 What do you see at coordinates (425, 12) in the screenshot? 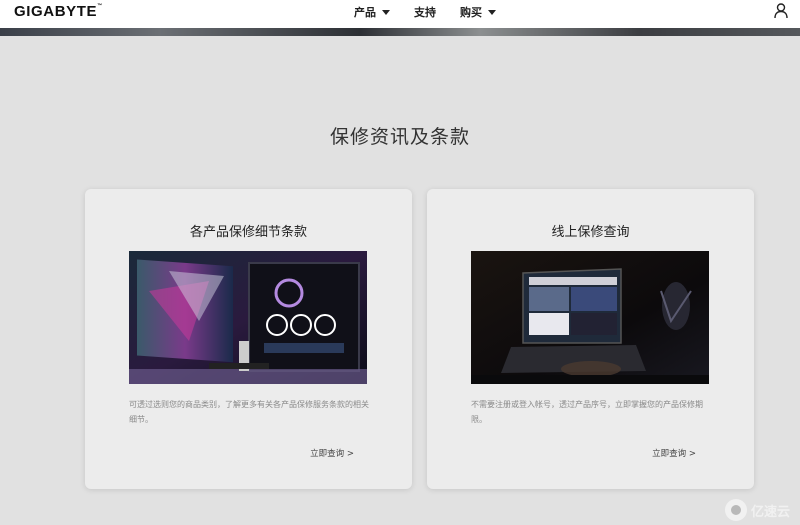
I see `nav-item-support: 支持` at bounding box center [425, 12].